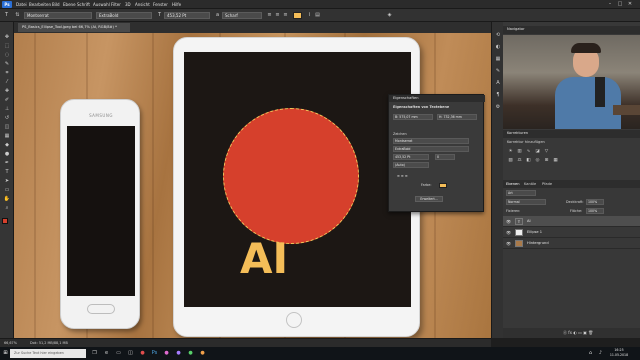 The image size is (640, 360). I want to click on align-center-icon: ≡, so click(277, 15).